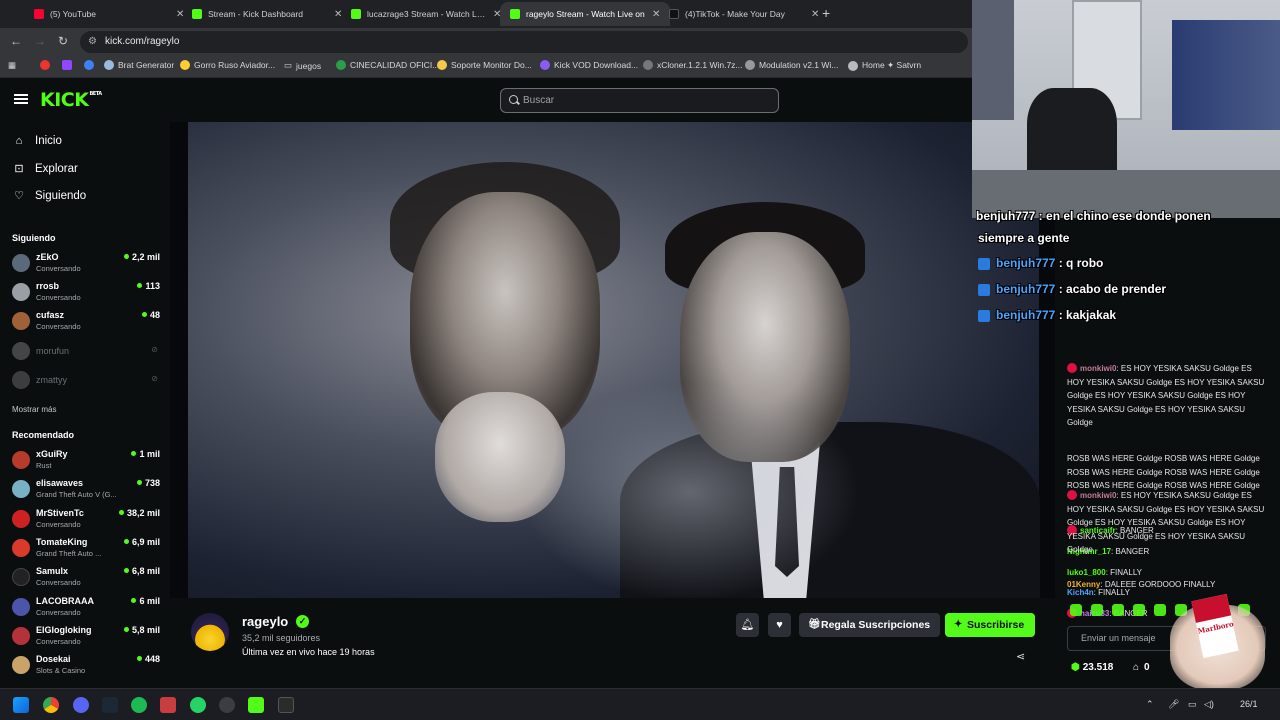 The width and height of the screenshot is (1280, 720). Describe the element at coordinates (179, 360) in the screenshot. I see `video-shadow-left` at that location.